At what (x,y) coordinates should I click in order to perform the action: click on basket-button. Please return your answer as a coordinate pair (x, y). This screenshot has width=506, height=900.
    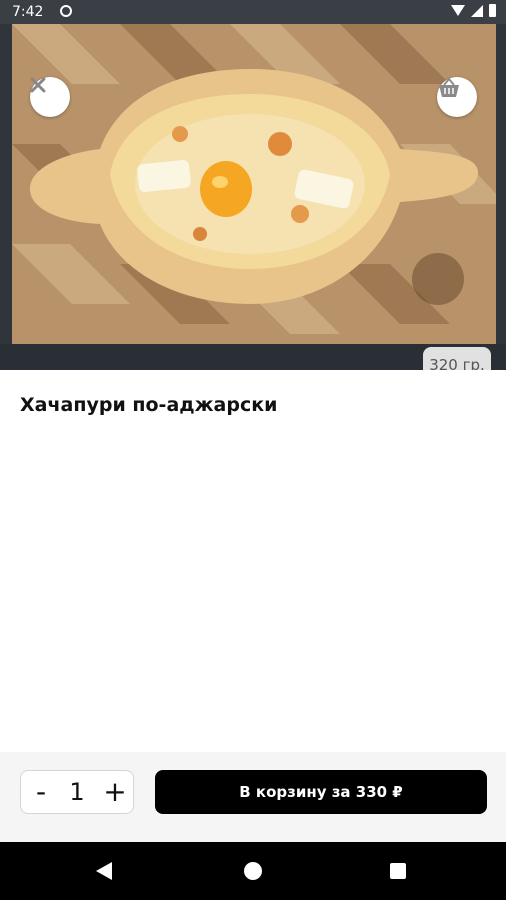
    Looking at the image, I should click on (457, 97).